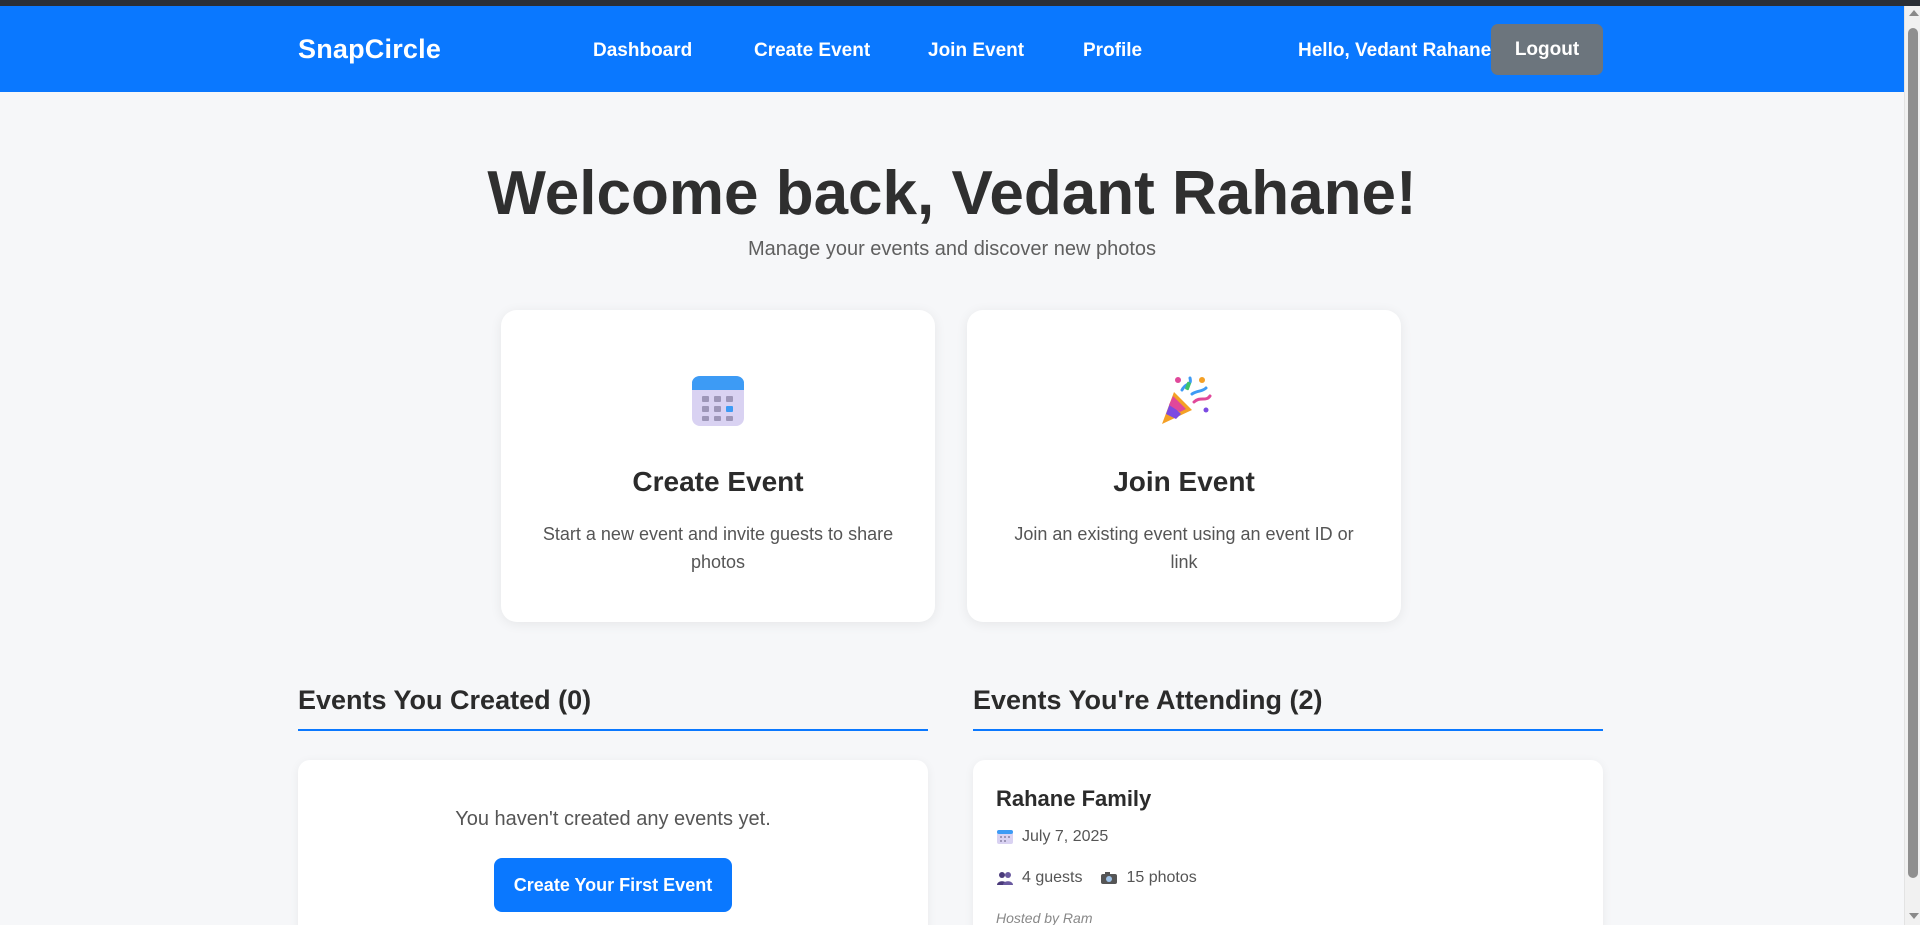 Image resolution: width=1920 pixels, height=925 pixels. Describe the element at coordinates (642, 51) in the screenshot. I see `nav-dashboard: Dashboard` at that location.